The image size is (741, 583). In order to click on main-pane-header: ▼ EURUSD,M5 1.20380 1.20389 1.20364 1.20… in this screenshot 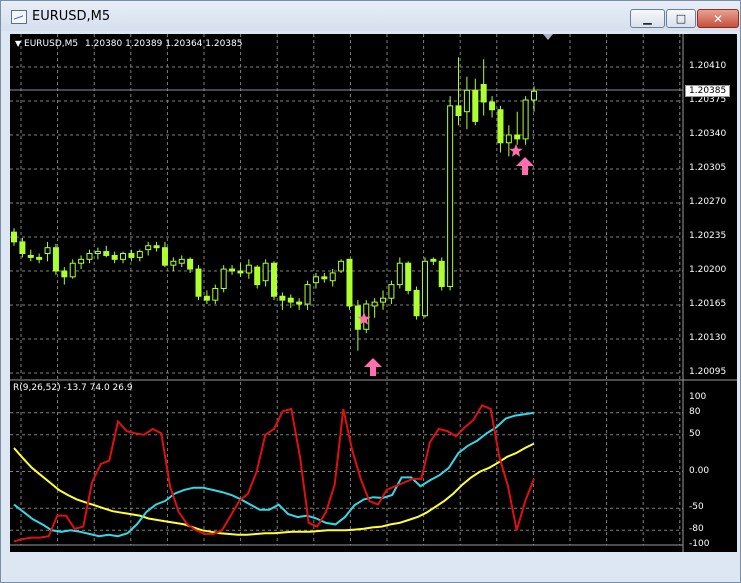, I will do `click(128, 44)`.